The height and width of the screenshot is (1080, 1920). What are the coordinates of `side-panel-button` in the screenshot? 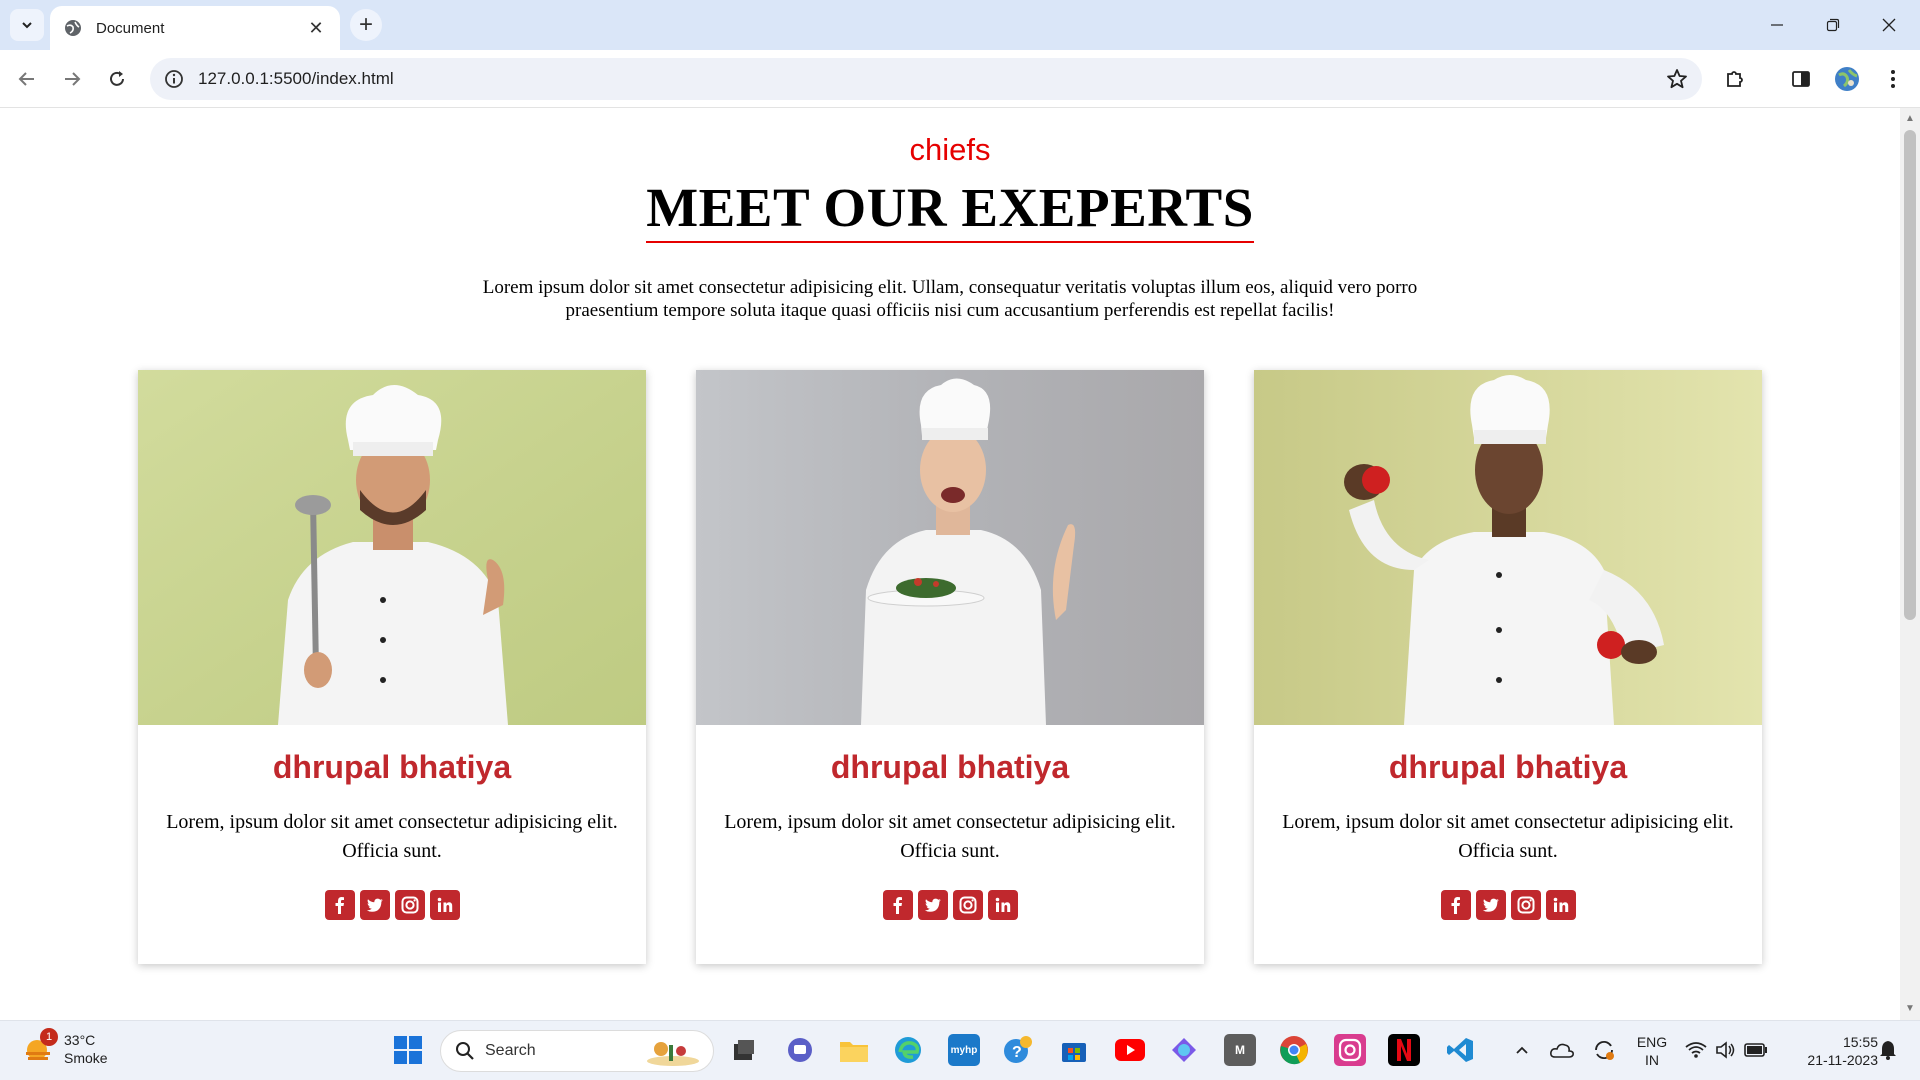 It's located at (1801, 79).